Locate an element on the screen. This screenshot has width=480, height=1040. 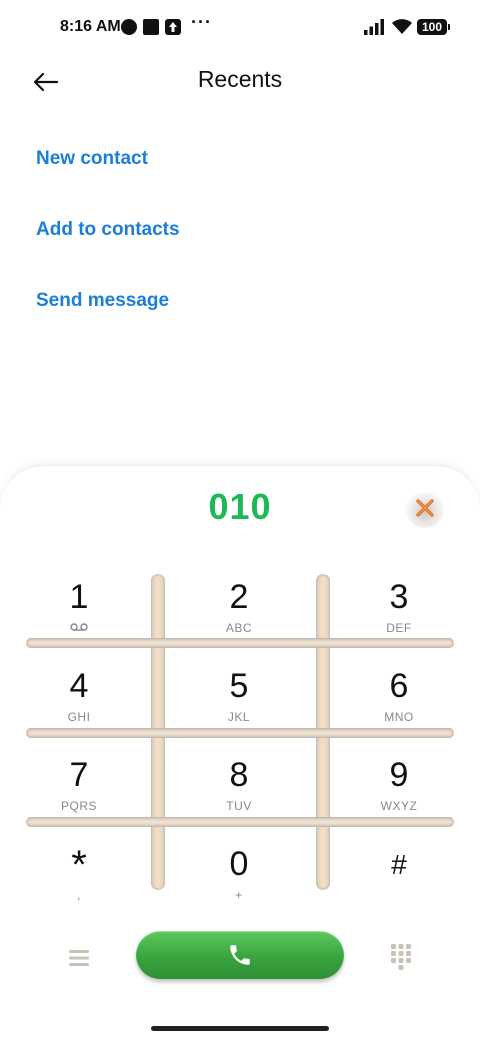
key-2: 2 ABC is located at coordinates (239, 615).